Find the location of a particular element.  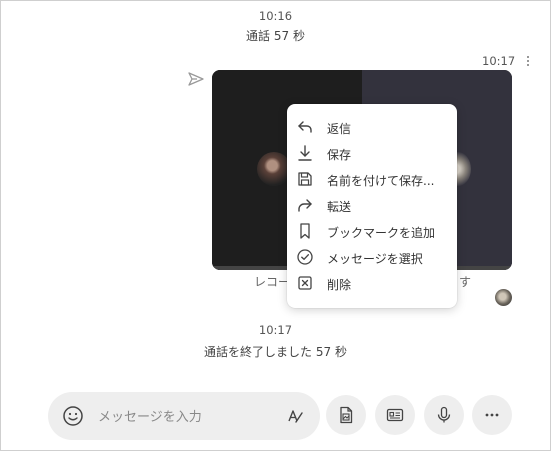

more-actions-button is located at coordinates (492, 415).